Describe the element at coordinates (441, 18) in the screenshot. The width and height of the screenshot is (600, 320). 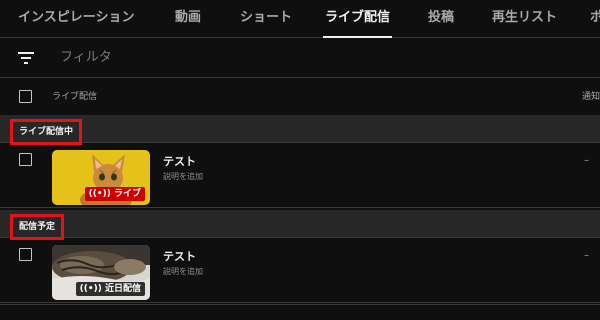
I see `tab-posts: 投稿` at that location.